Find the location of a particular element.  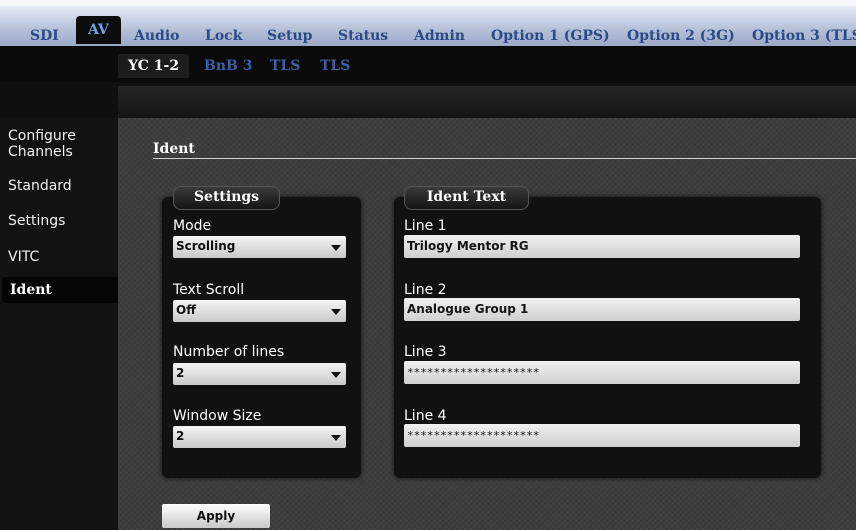

line-4-label: Line 4 is located at coordinates (425, 416).